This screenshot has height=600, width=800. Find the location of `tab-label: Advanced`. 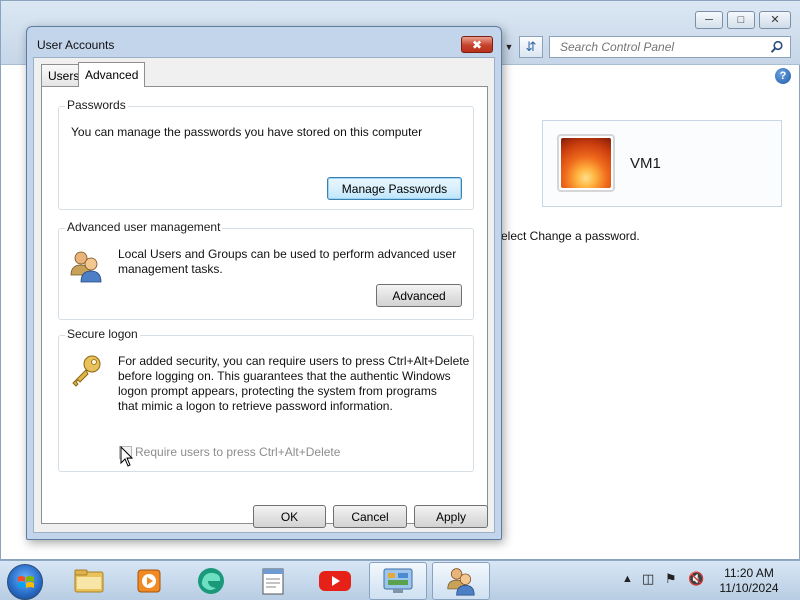

tab-label: Advanced is located at coordinates (112, 75).